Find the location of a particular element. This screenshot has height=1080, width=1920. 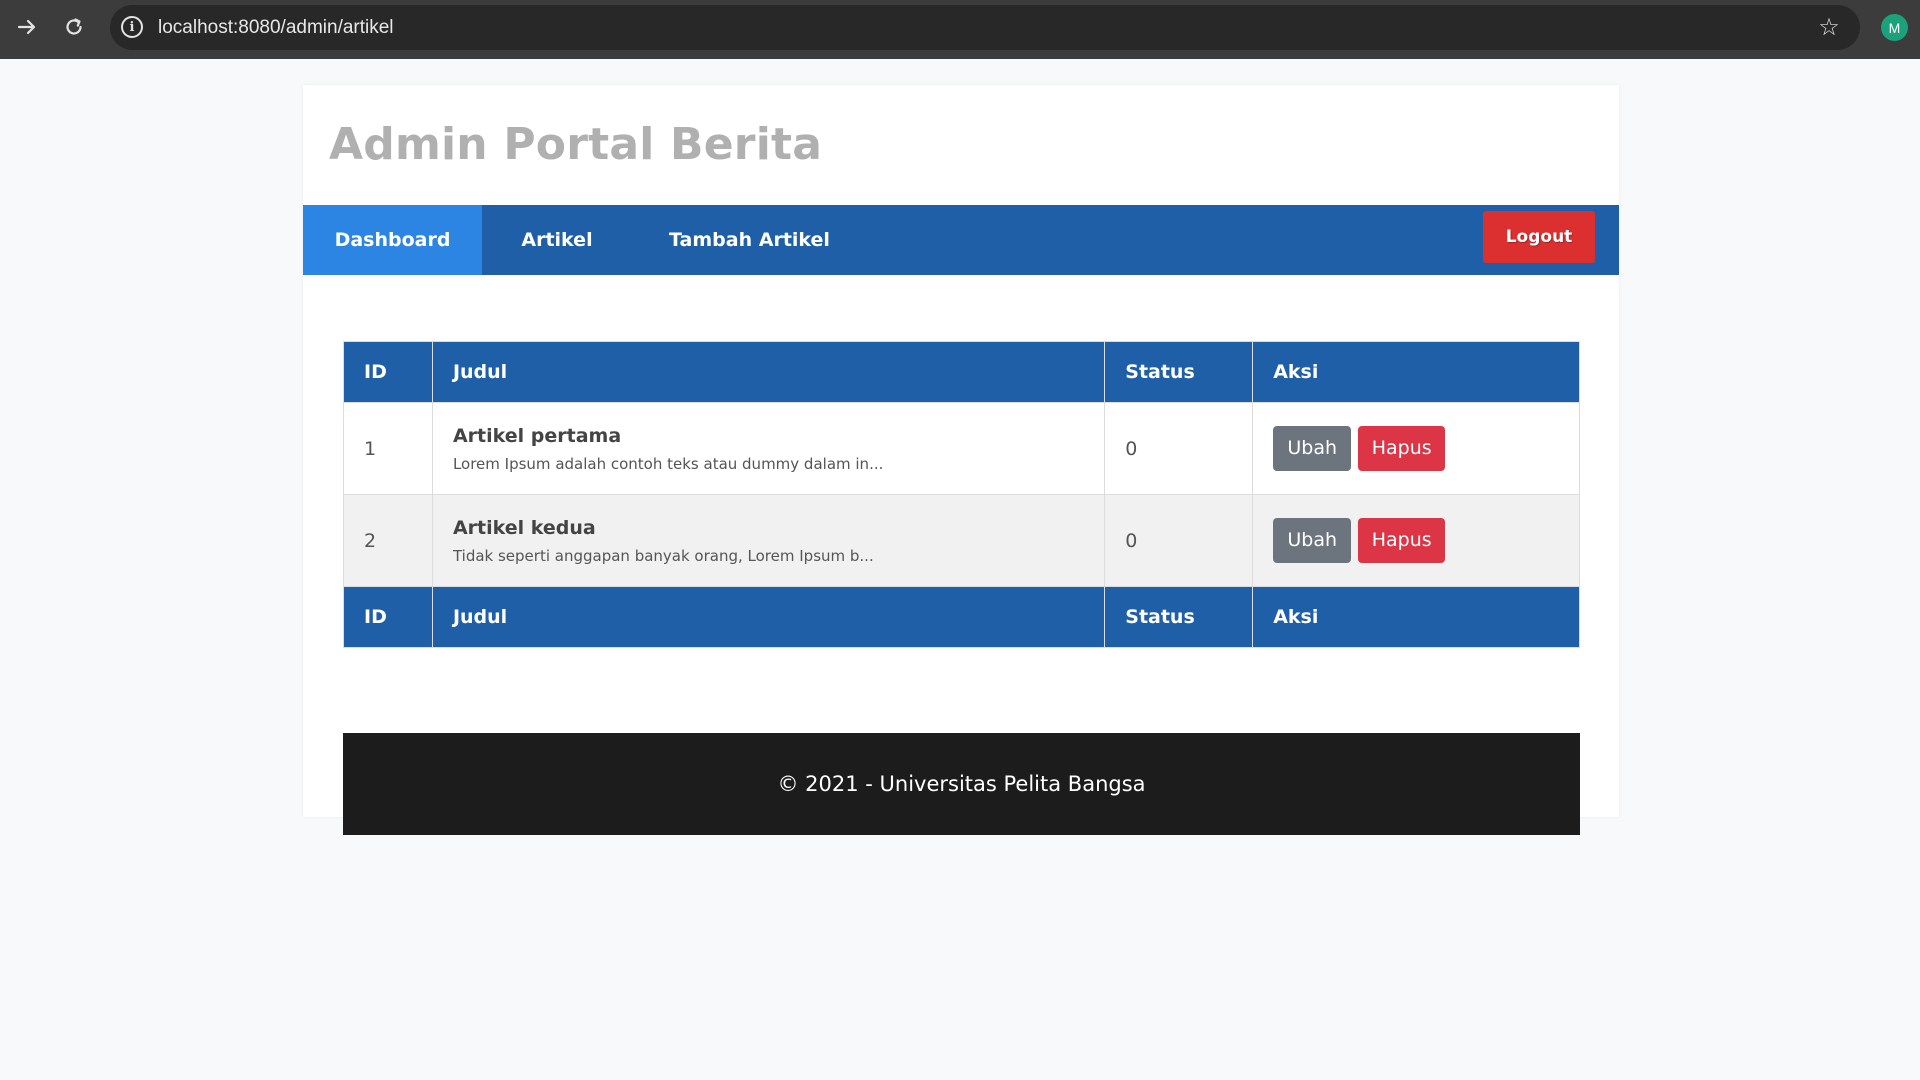

address-bar: i localhost:8080/admin/artikel ☆ is located at coordinates (985, 27).